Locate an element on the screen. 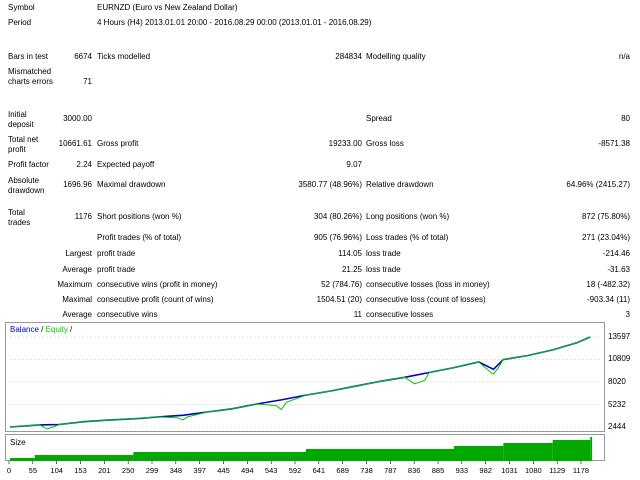 Image resolution: width=640 pixels, height=480 pixels. y-tick-label: 5232 is located at coordinates (617, 404).